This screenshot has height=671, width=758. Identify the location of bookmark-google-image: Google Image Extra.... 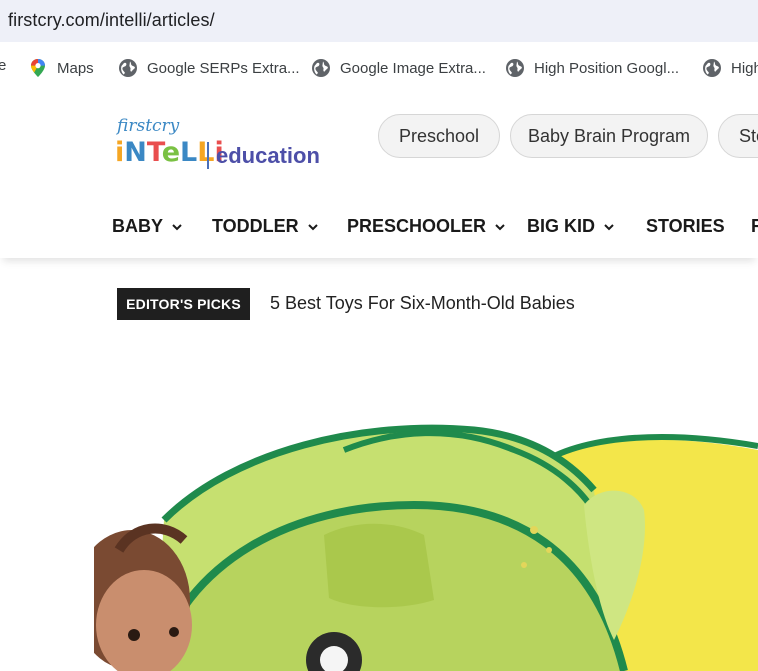
(398, 68).